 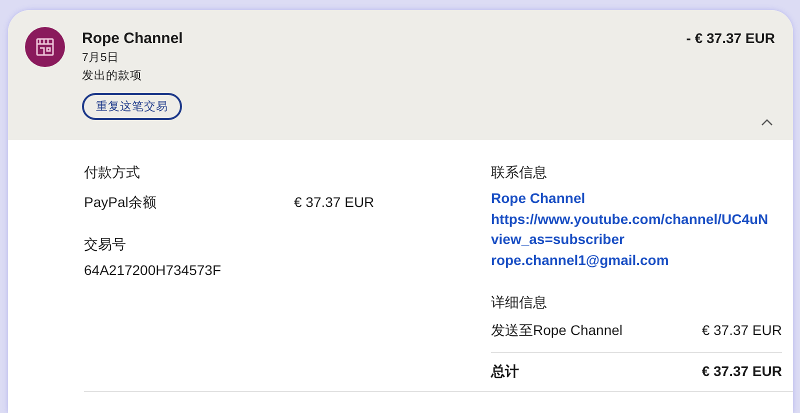 I want to click on transaction-date: 7月5日, so click(x=101, y=58).